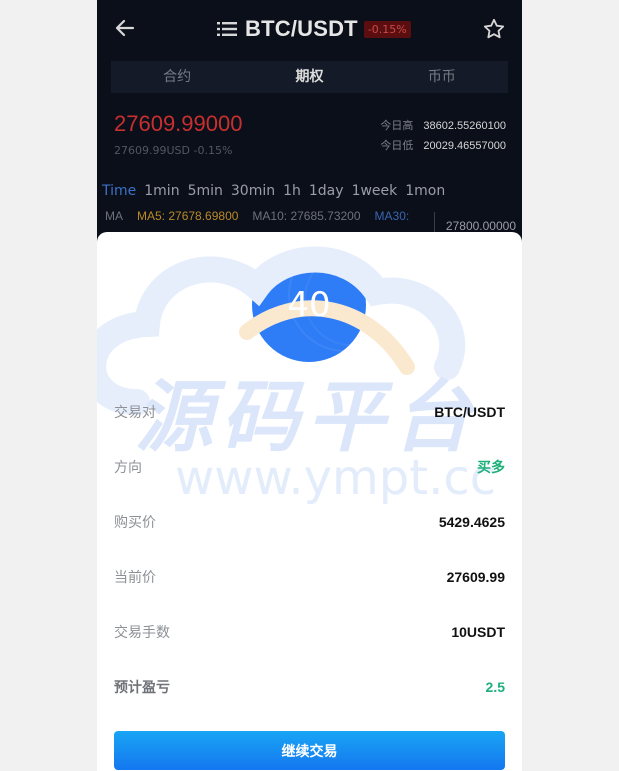 This screenshot has height=771, width=619. I want to click on star-icon, so click(494, 29).